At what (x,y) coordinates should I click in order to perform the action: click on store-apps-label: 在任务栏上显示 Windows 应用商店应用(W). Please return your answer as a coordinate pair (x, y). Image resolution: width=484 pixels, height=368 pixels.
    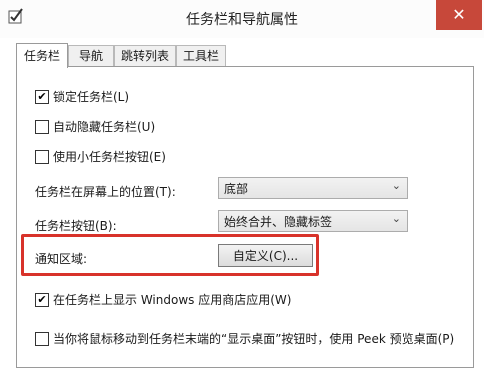
    Looking at the image, I should click on (172, 300).